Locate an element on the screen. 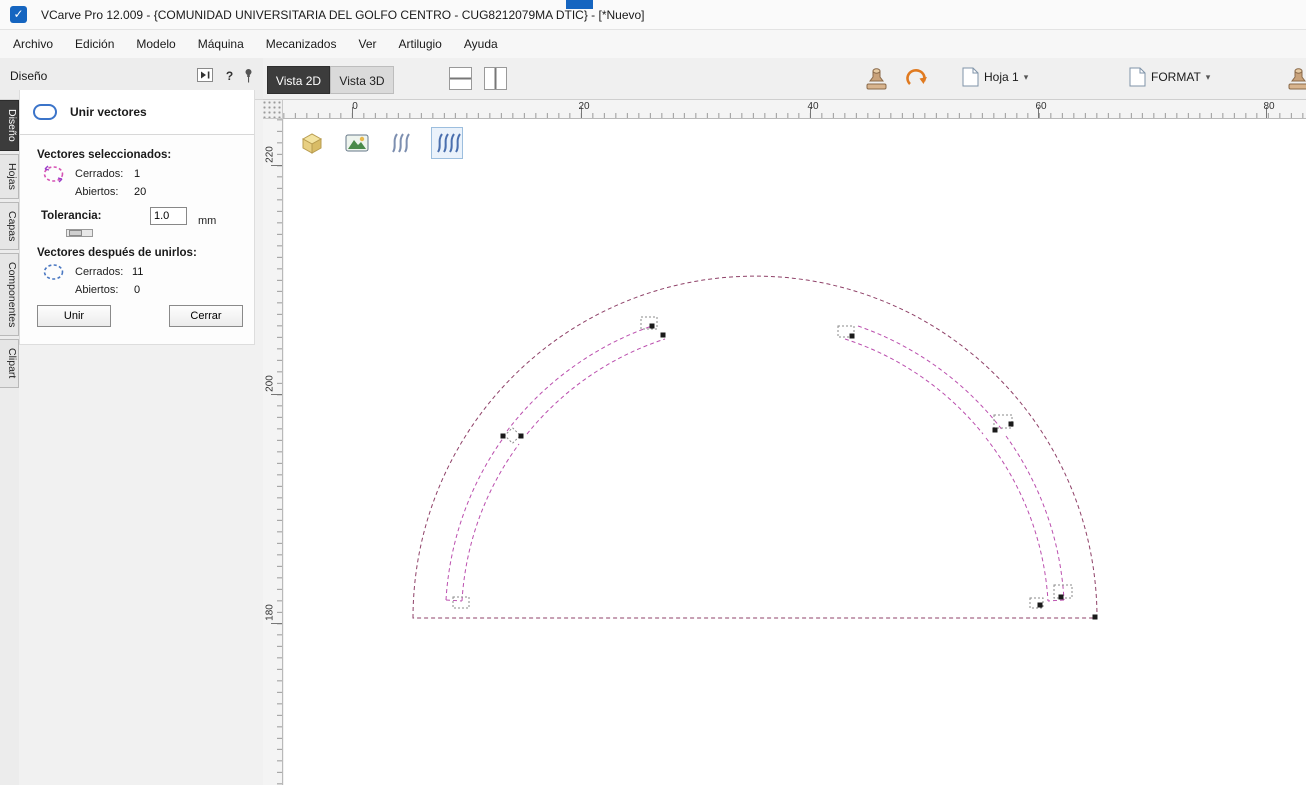 The width and height of the screenshot is (1306, 785). stamp-tool-icon is located at coordinates (876, 82).